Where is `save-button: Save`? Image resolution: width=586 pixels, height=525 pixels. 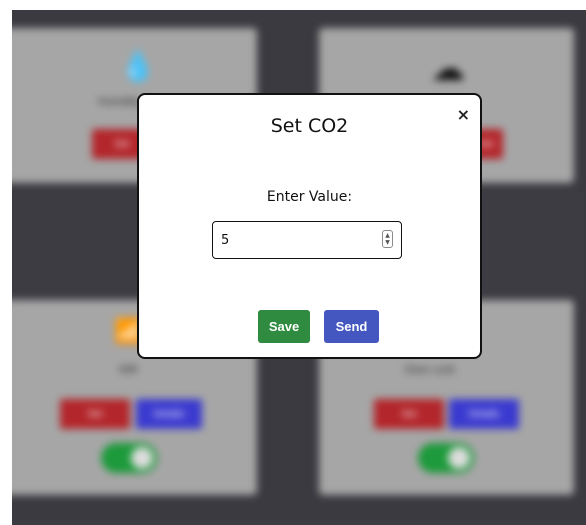 save-button: Save is located at coordinates (284, 326).